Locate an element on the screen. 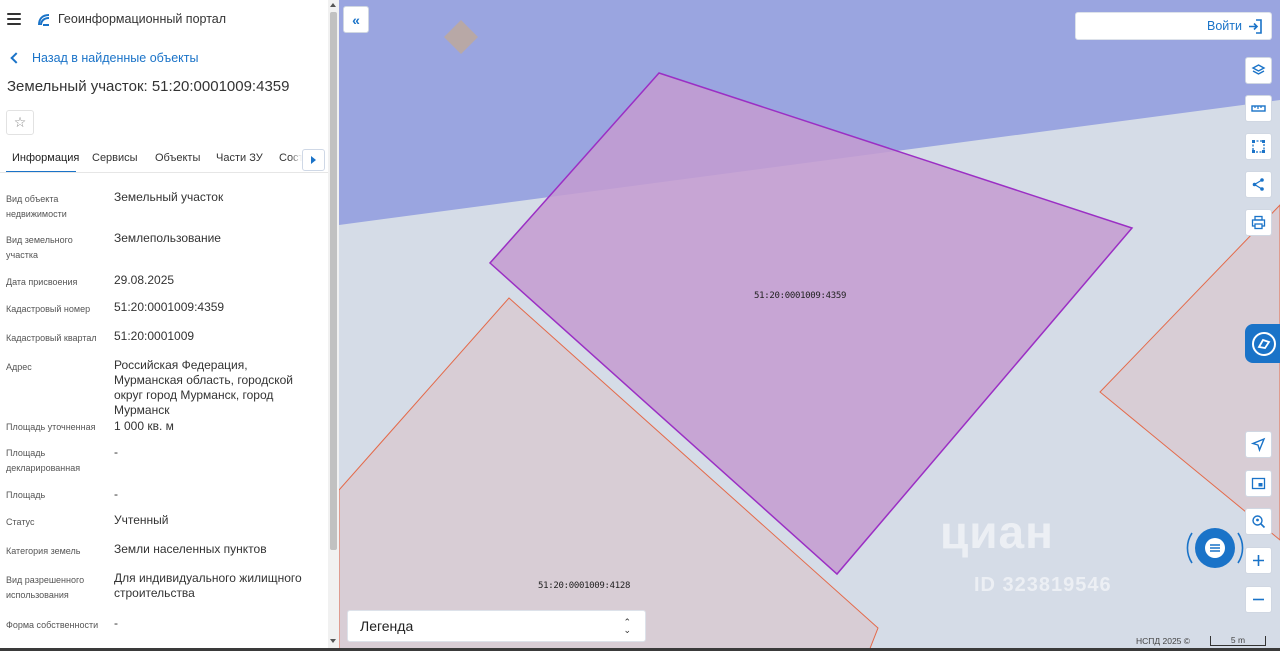  active-tab-indicator is located at coordinates (41, 171).